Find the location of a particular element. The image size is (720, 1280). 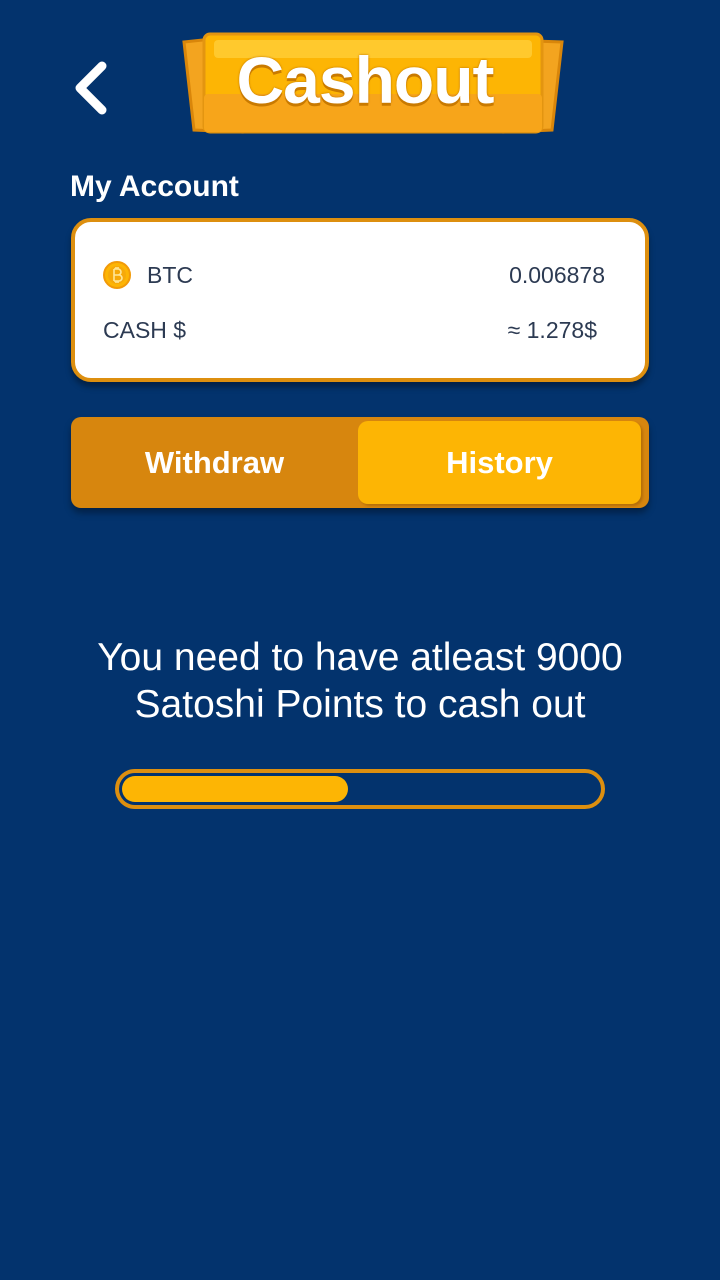

back-button is located at coordinates (92, 88).